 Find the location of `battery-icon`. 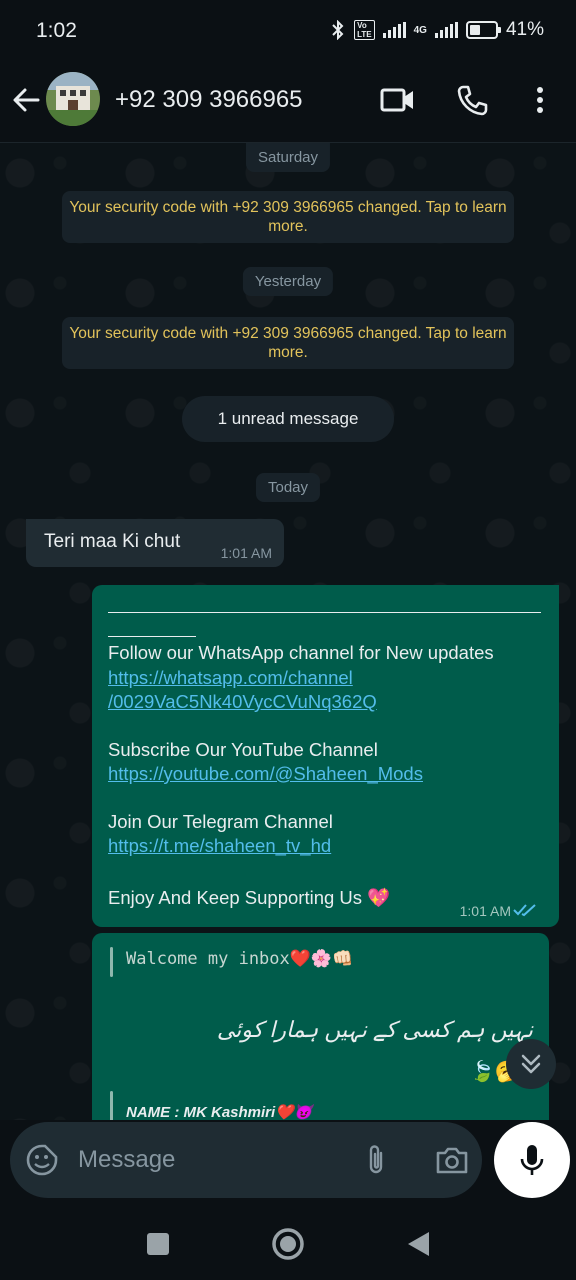

battery-icon is located at coordinates (483, 30).